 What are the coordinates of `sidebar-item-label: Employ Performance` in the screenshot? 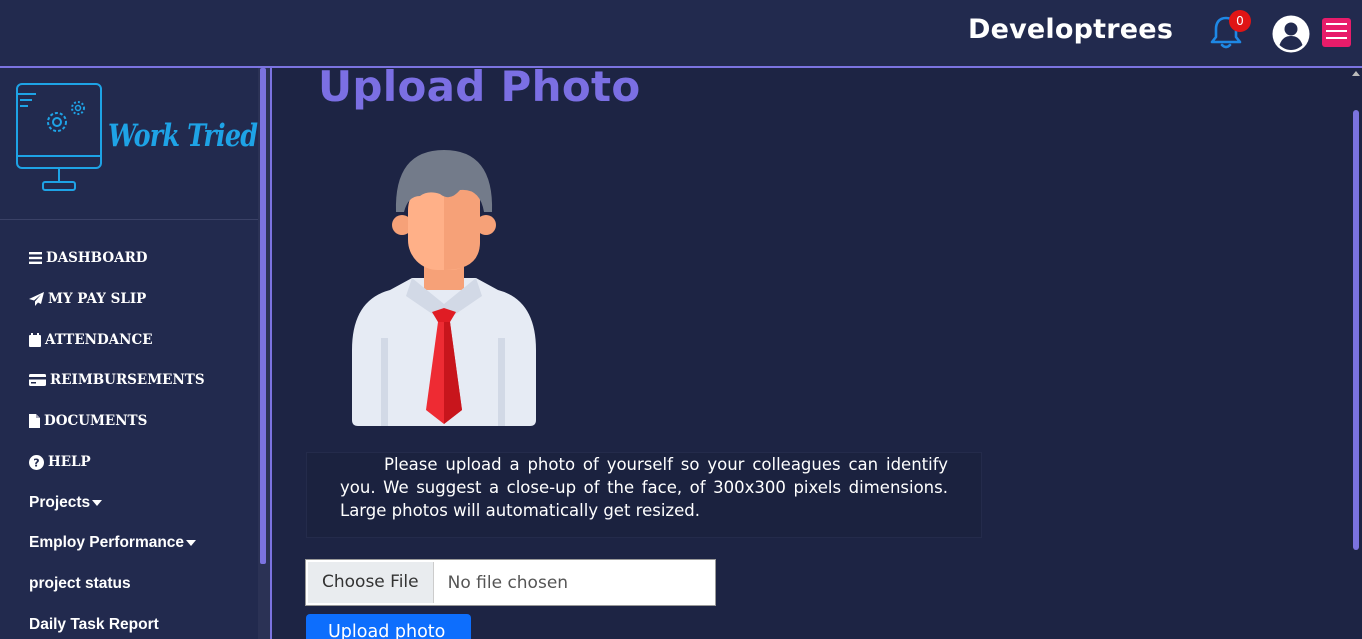 It's located at (107, 542).